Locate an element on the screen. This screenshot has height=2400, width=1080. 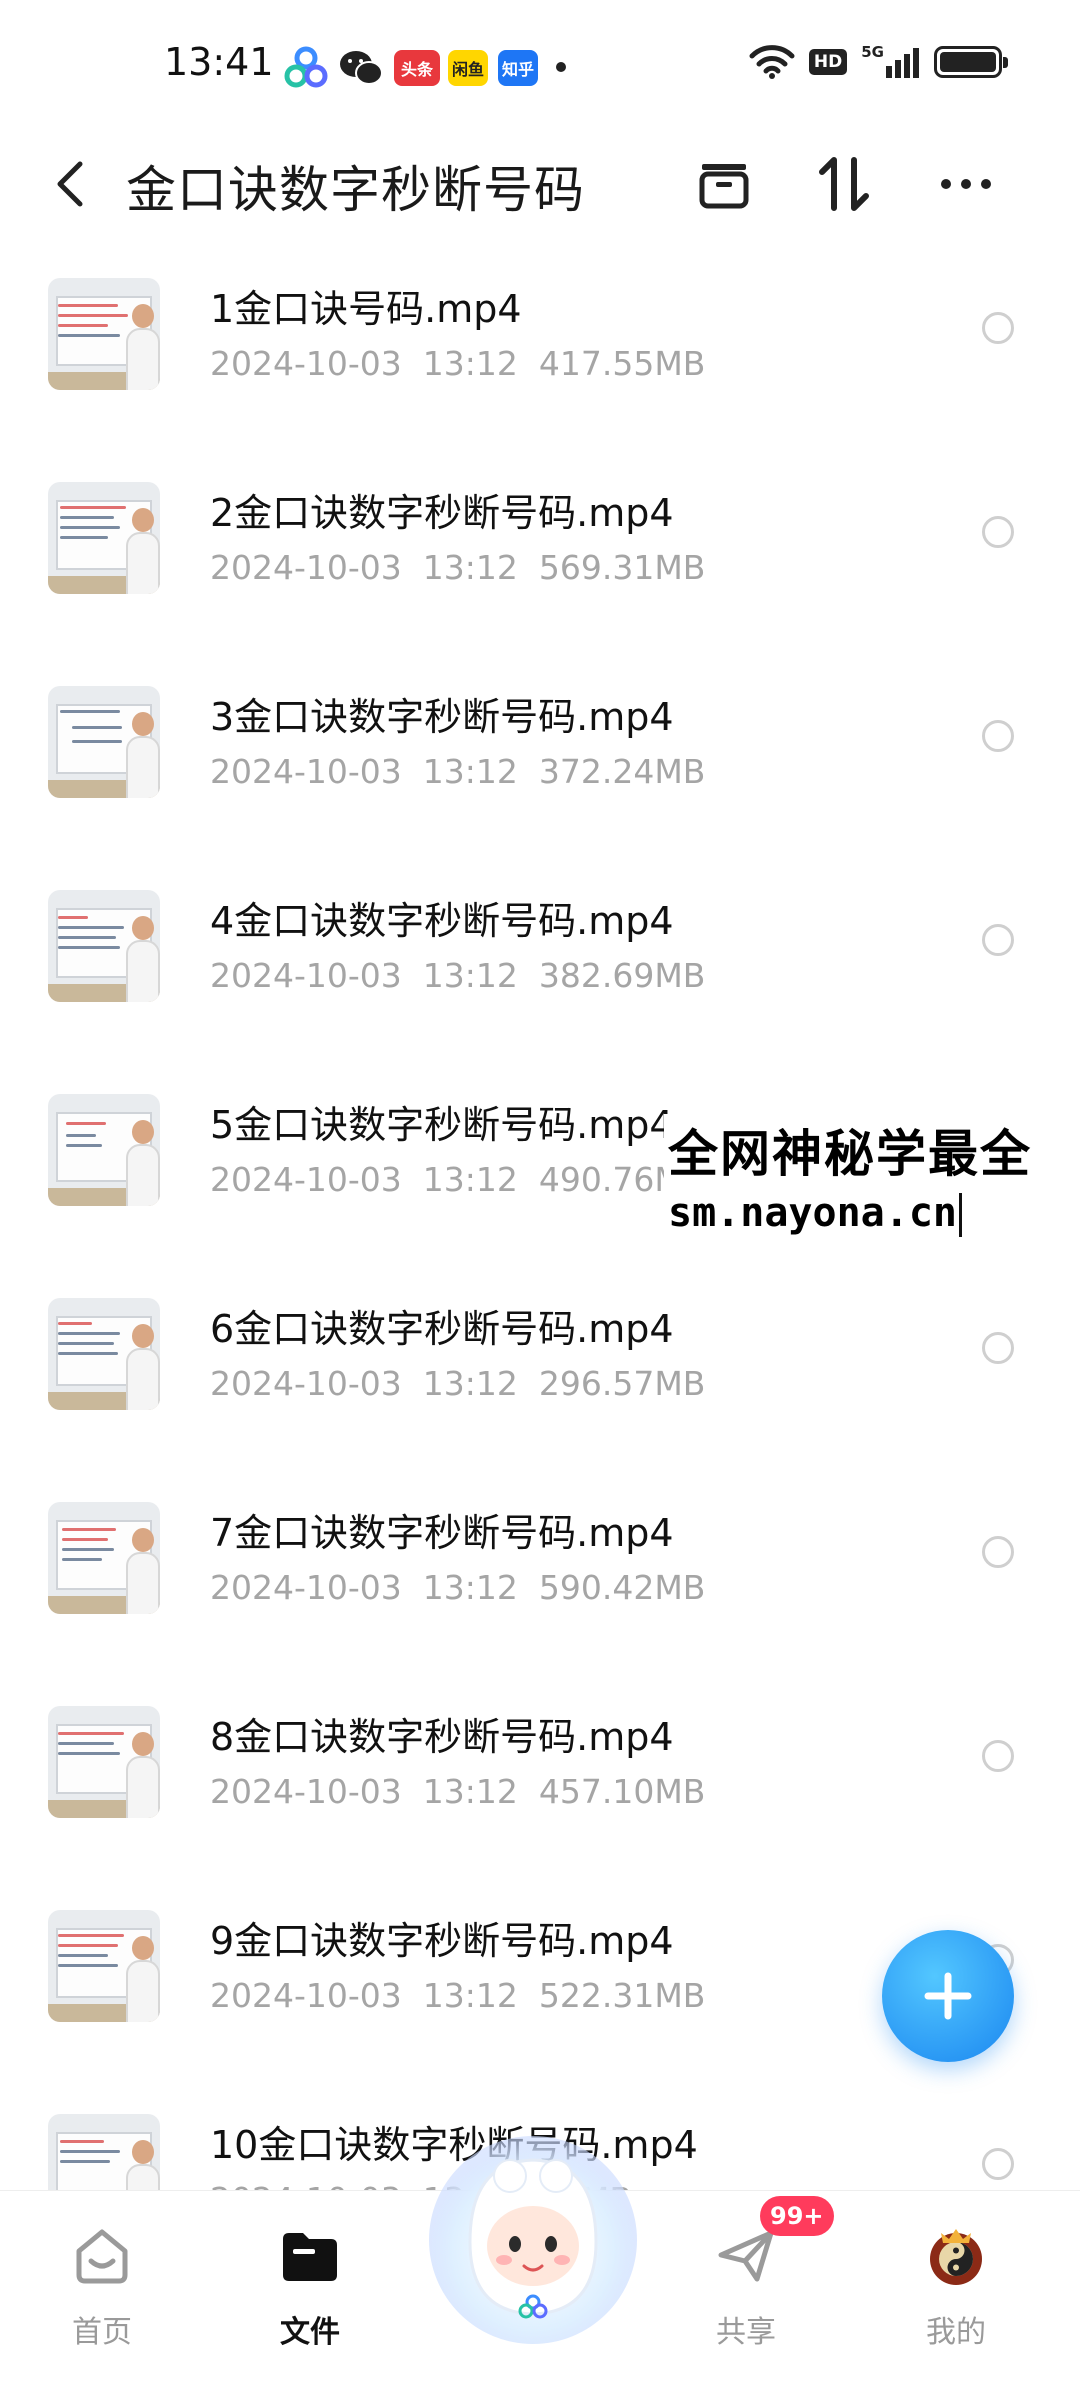
wechat-app-icon is located at coordinates (361, 68).